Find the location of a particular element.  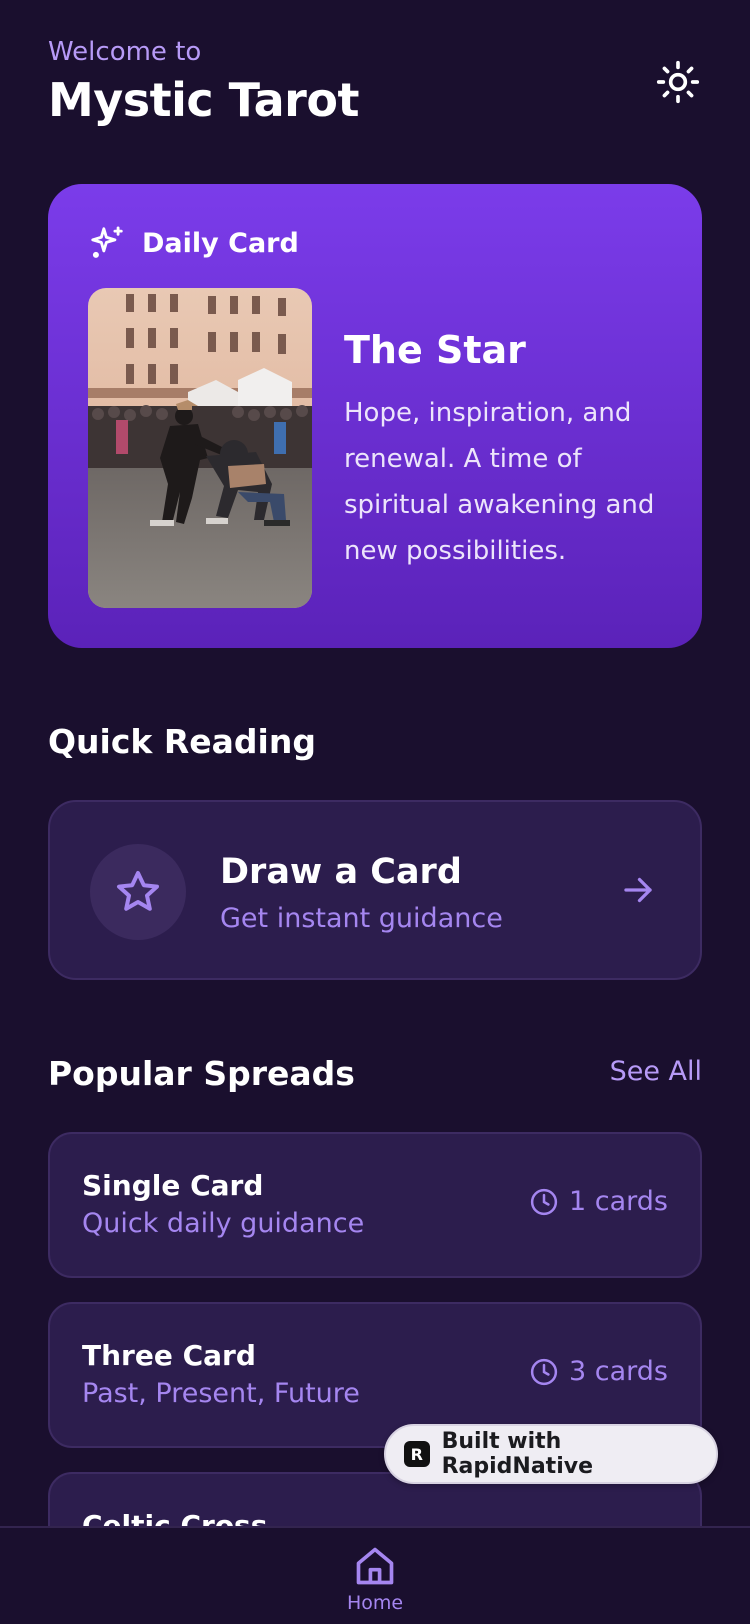

see-all-link: See All is located at coordinates (656, 1072).